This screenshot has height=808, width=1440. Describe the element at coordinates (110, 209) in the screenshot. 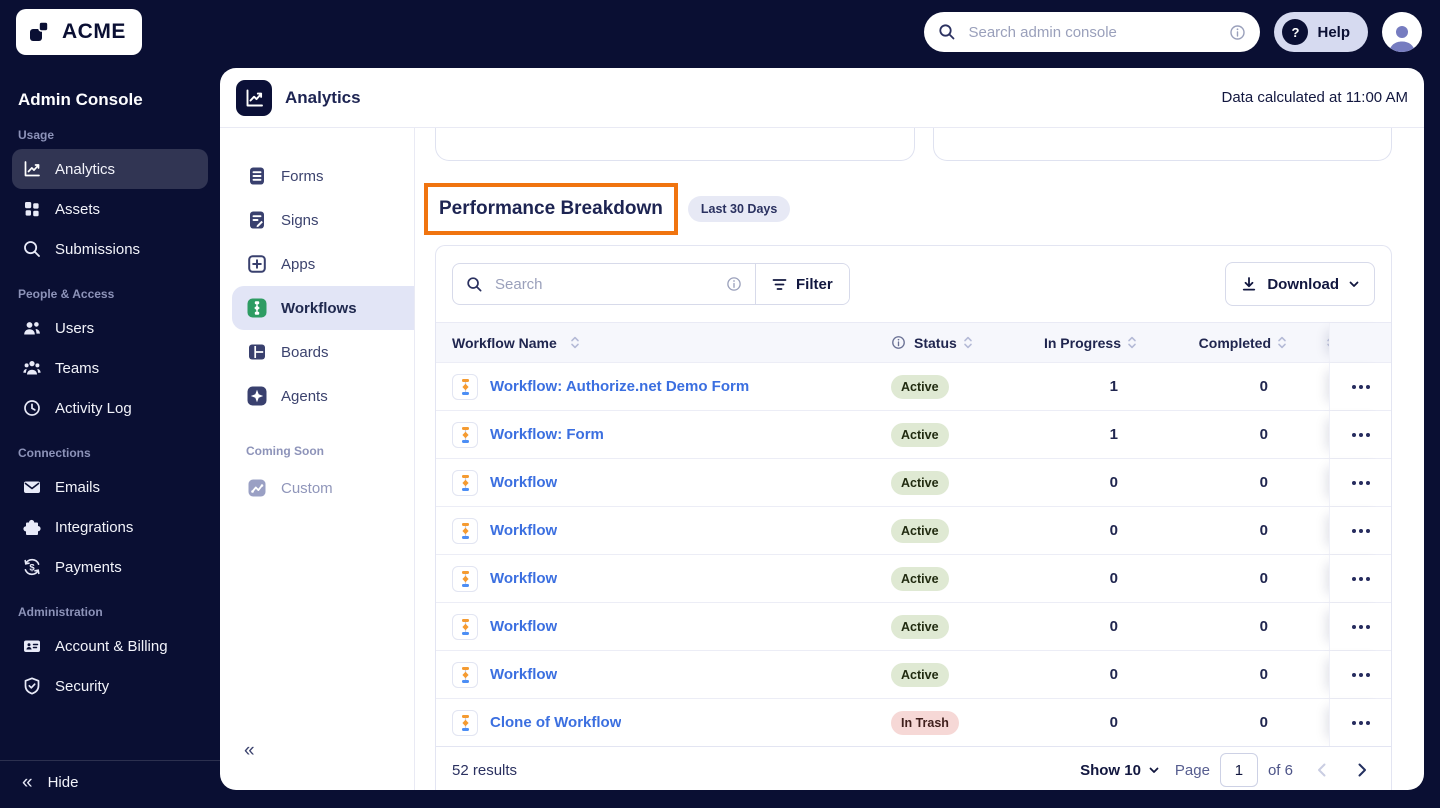

I see `sidebar-item-assets: Assets` at that location.